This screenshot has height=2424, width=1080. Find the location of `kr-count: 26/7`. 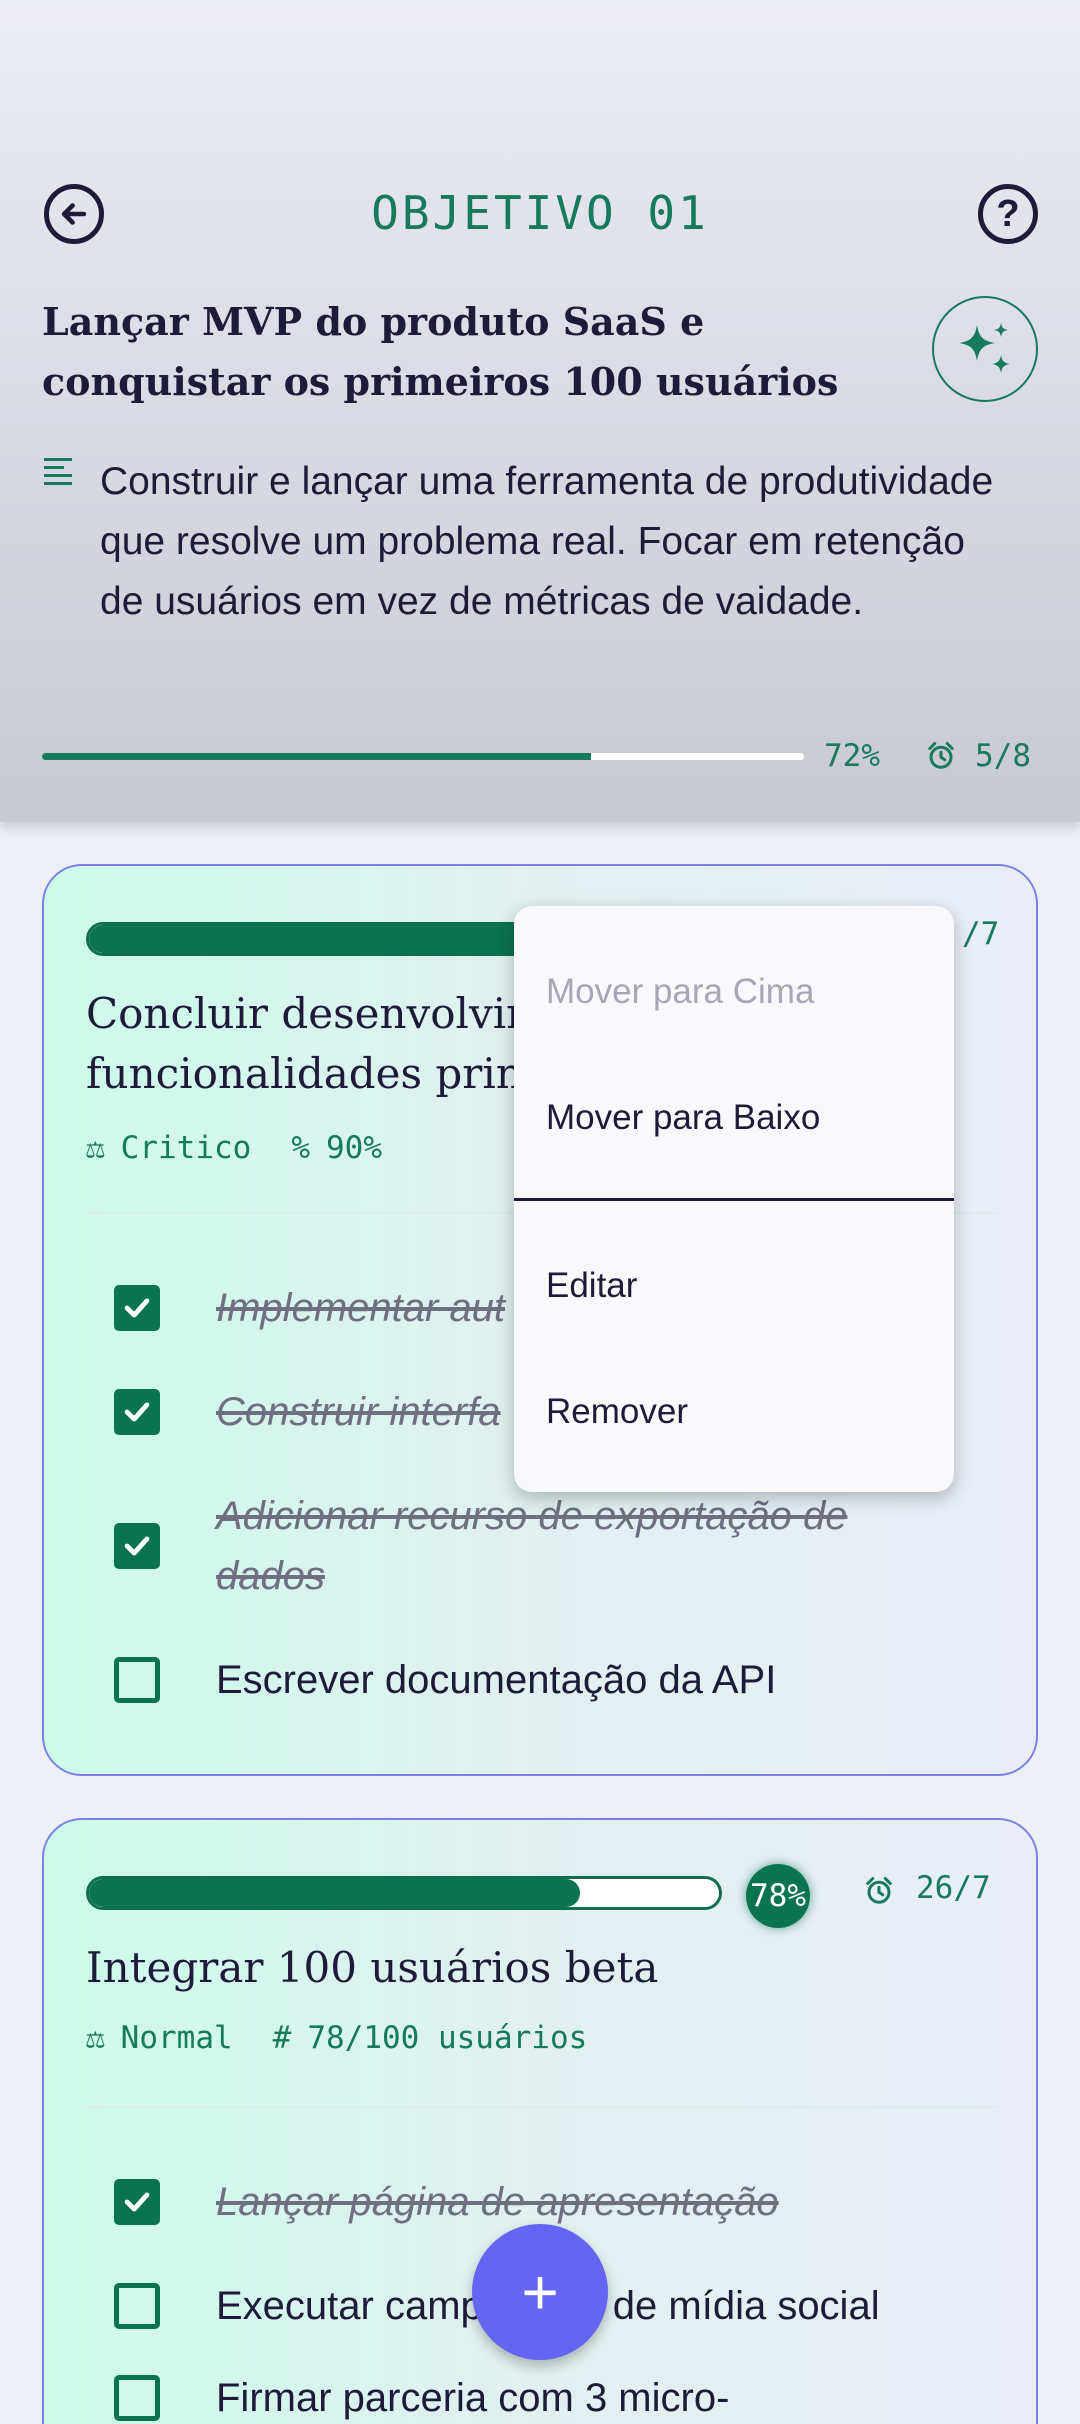

kr-count: 26/7 is located at coordinates (953, 1888).